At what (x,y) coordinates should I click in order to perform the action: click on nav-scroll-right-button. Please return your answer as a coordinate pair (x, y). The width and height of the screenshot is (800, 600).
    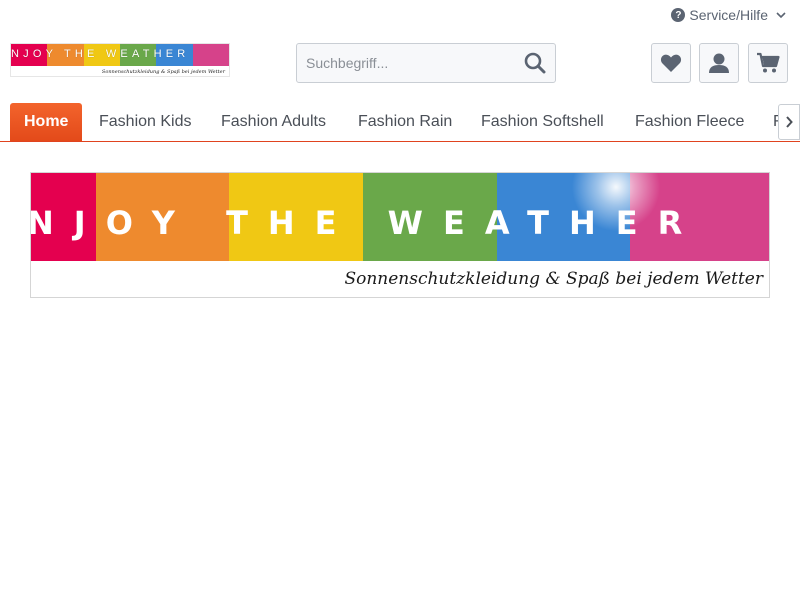
    Looking at the image, I should click on (789, 122).